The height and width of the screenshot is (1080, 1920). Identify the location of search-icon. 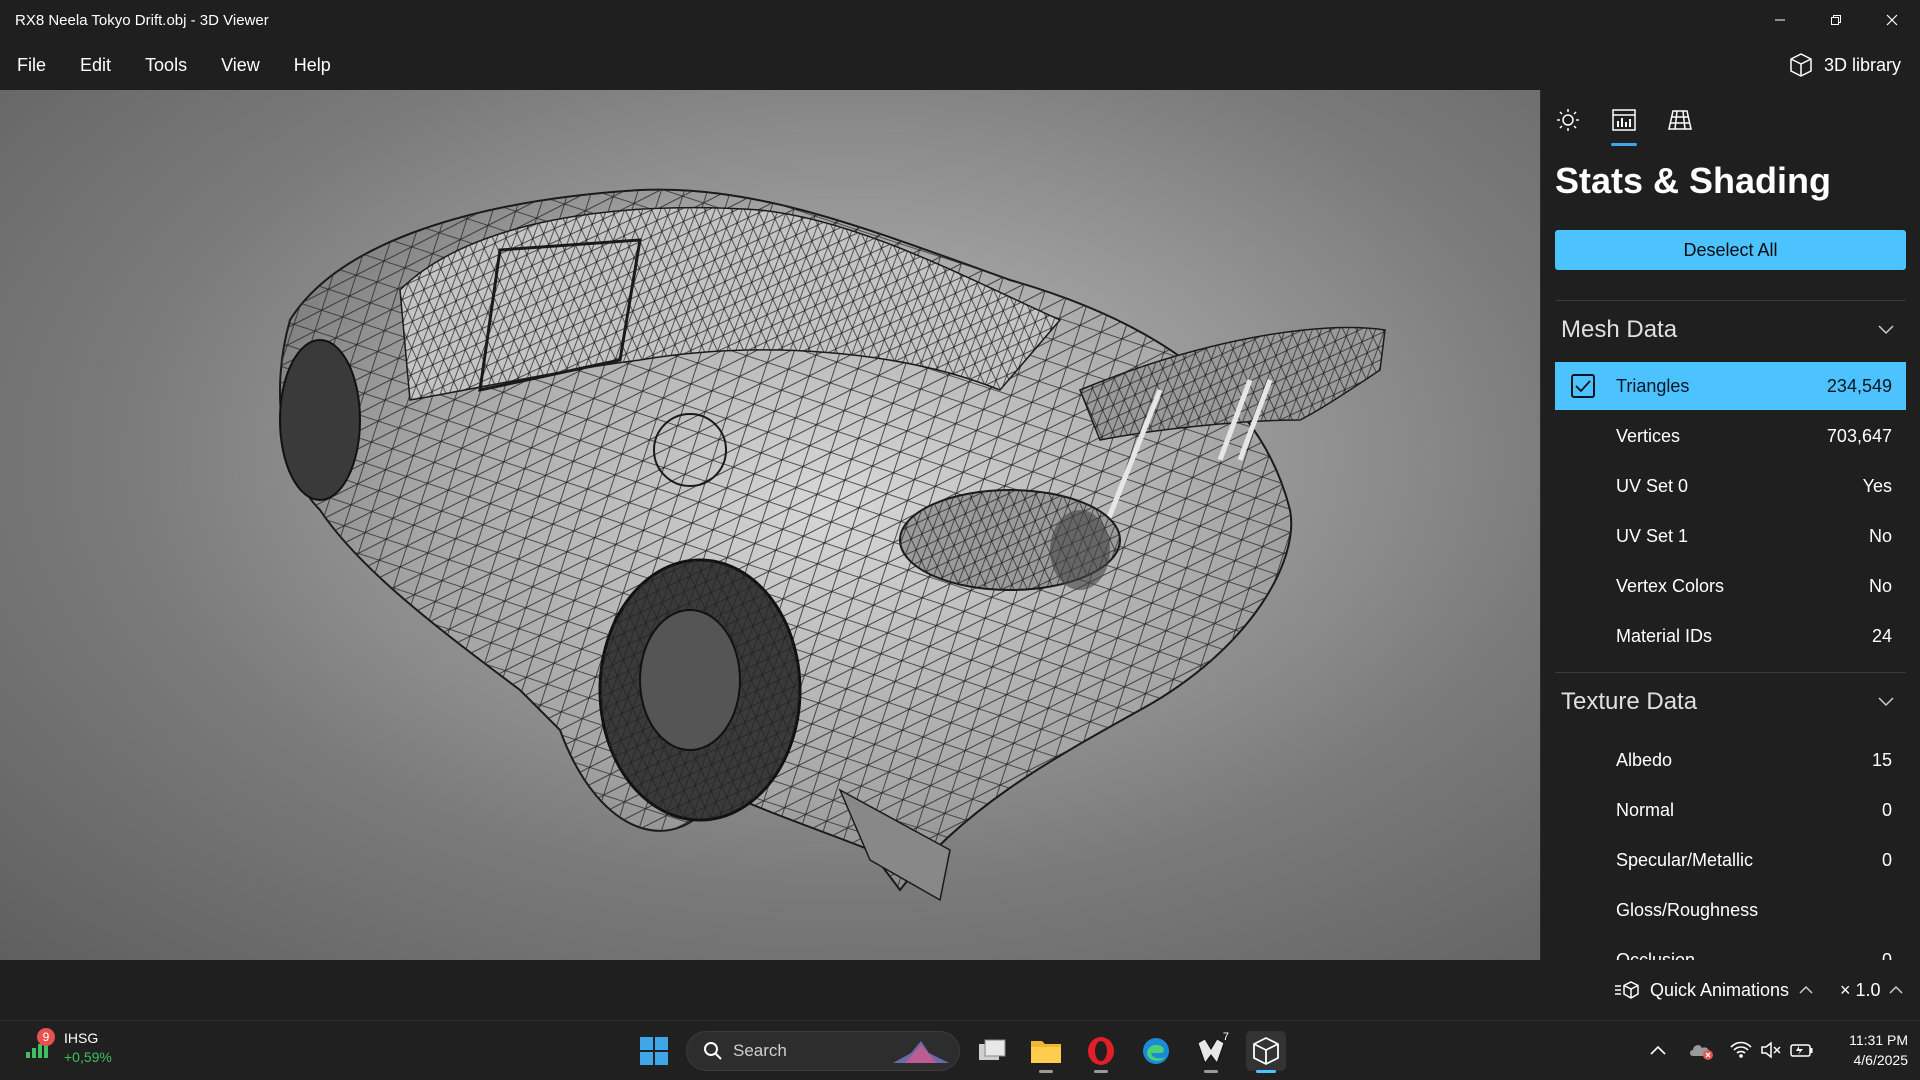
(713, 1051).